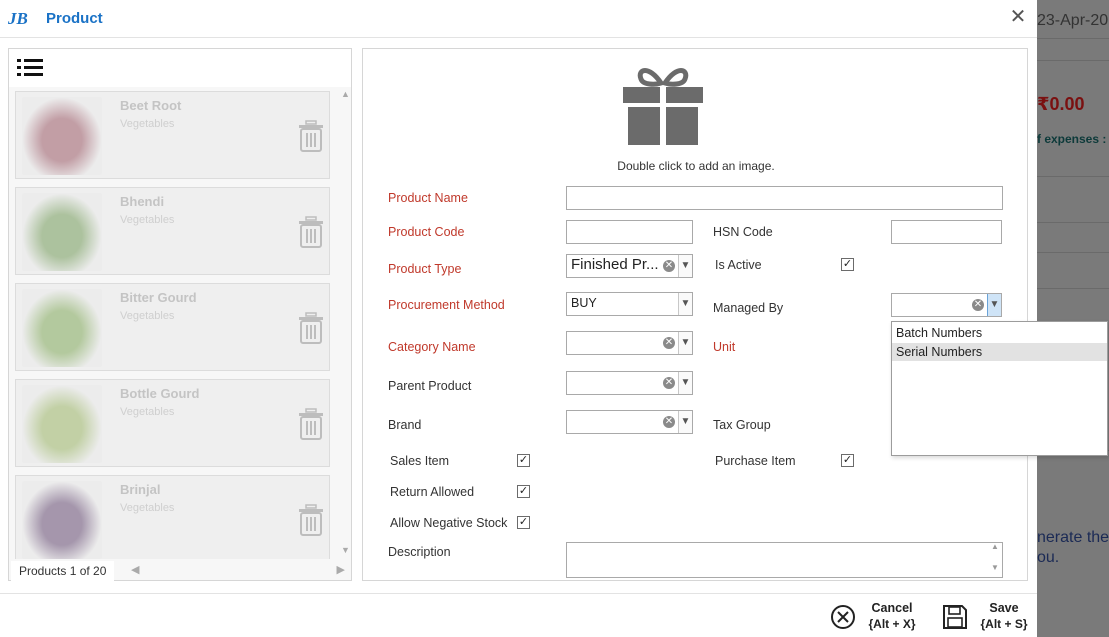 The image size is (1109, 637). I want to click on cancel-button: Cancel {Alt + X}, so click(878, 615).